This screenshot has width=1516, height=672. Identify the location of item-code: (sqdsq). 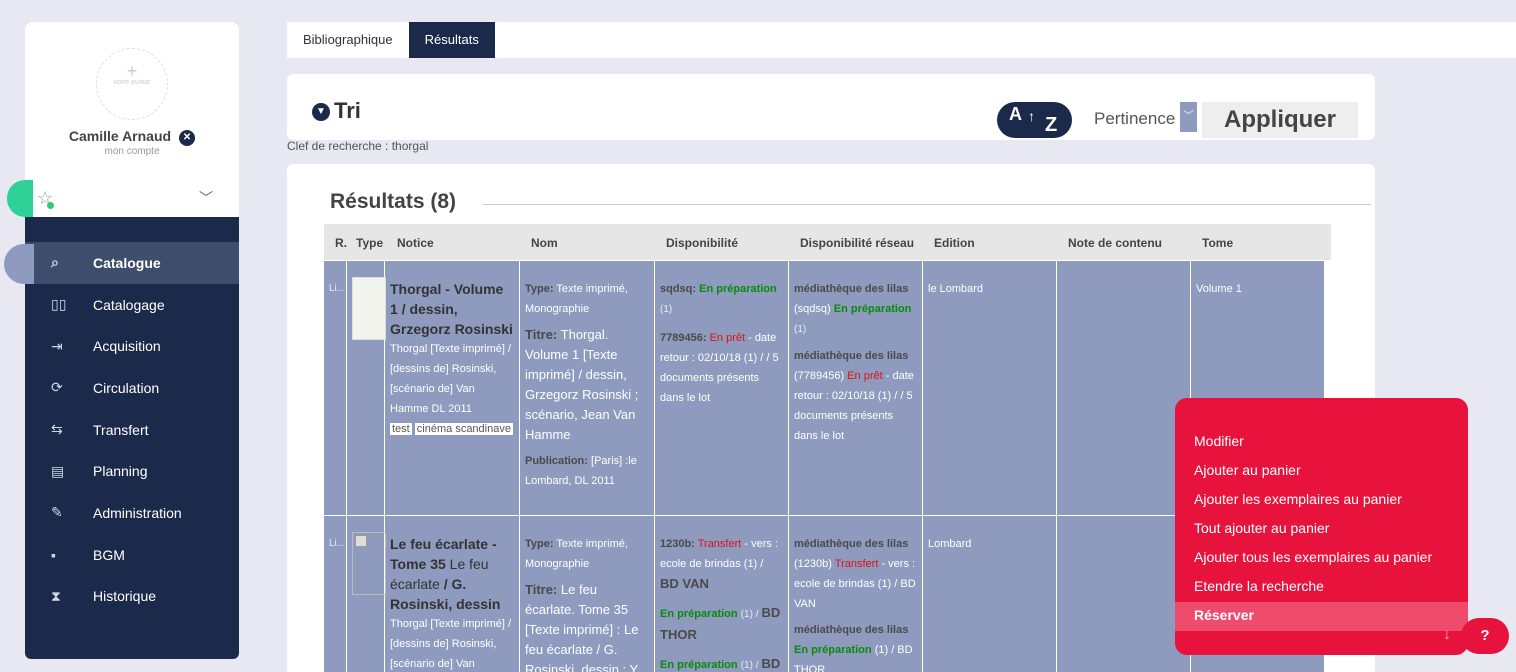
(812, 309).